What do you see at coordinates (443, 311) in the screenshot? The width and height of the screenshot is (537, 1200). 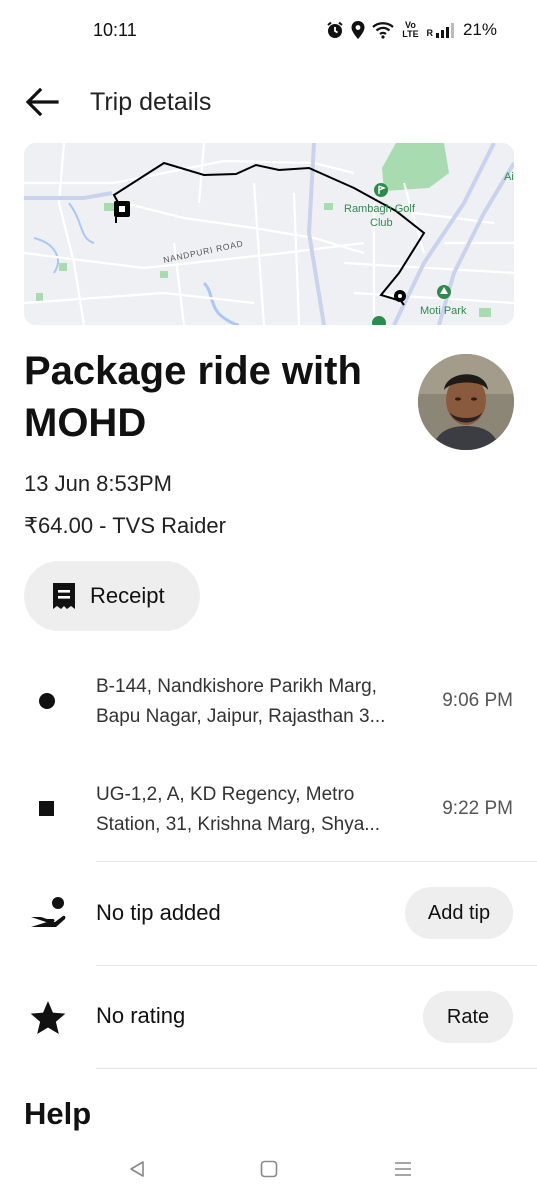 I see `map-poi-moti-park: Moti Park` at bounding box center [443, 311].